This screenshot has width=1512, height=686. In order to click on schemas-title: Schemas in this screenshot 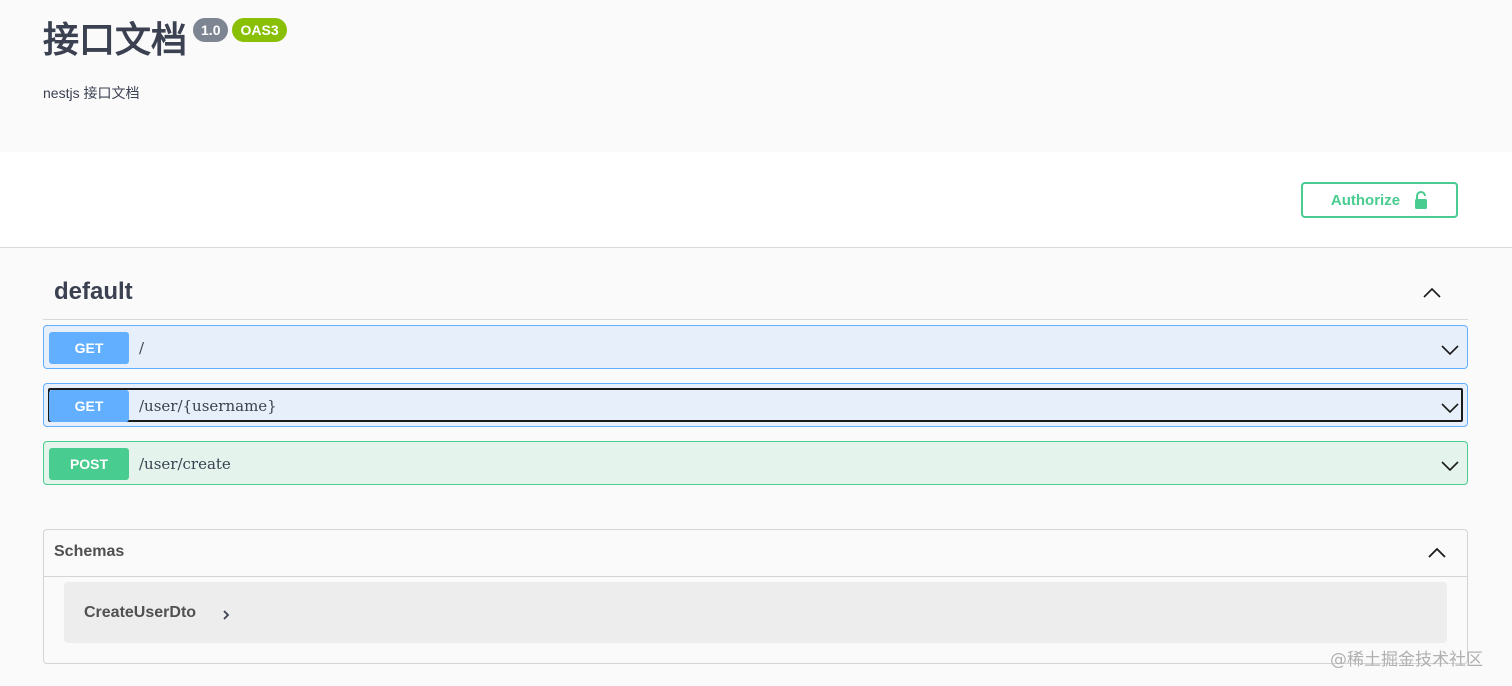, I will do `click(89, 551)`.